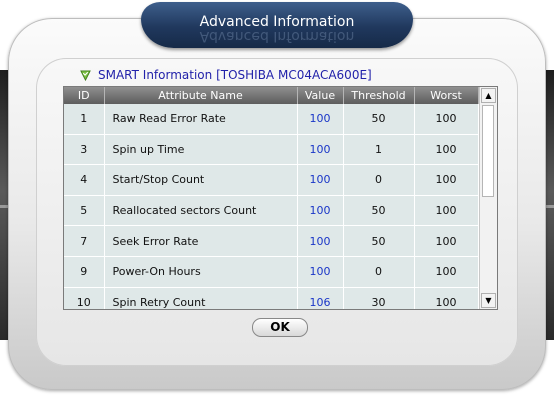  Describe the element at coordinates (488, 198) in the screenshot. I see `table-scrollbar: ▲ ▼` at that location.